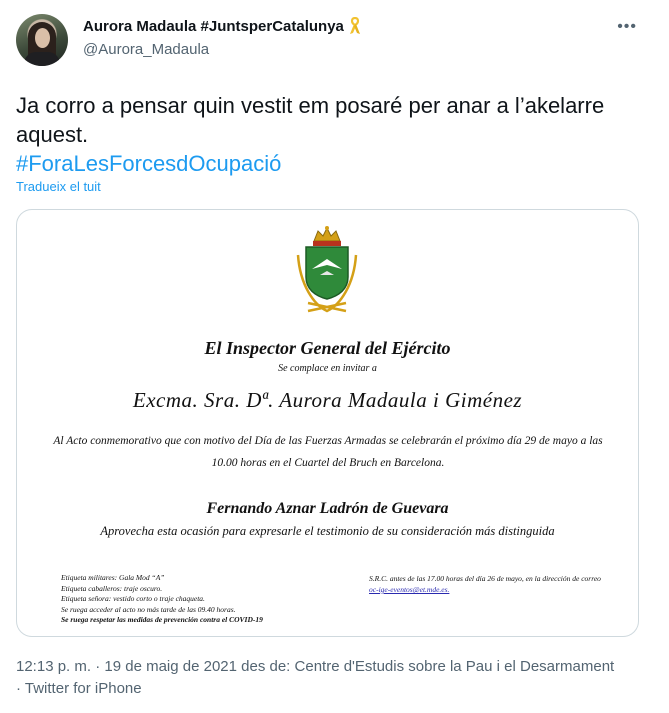  I want to click on author-name-row: Aurora Madaula #JuntsperCatalunya, so click(222, 26).